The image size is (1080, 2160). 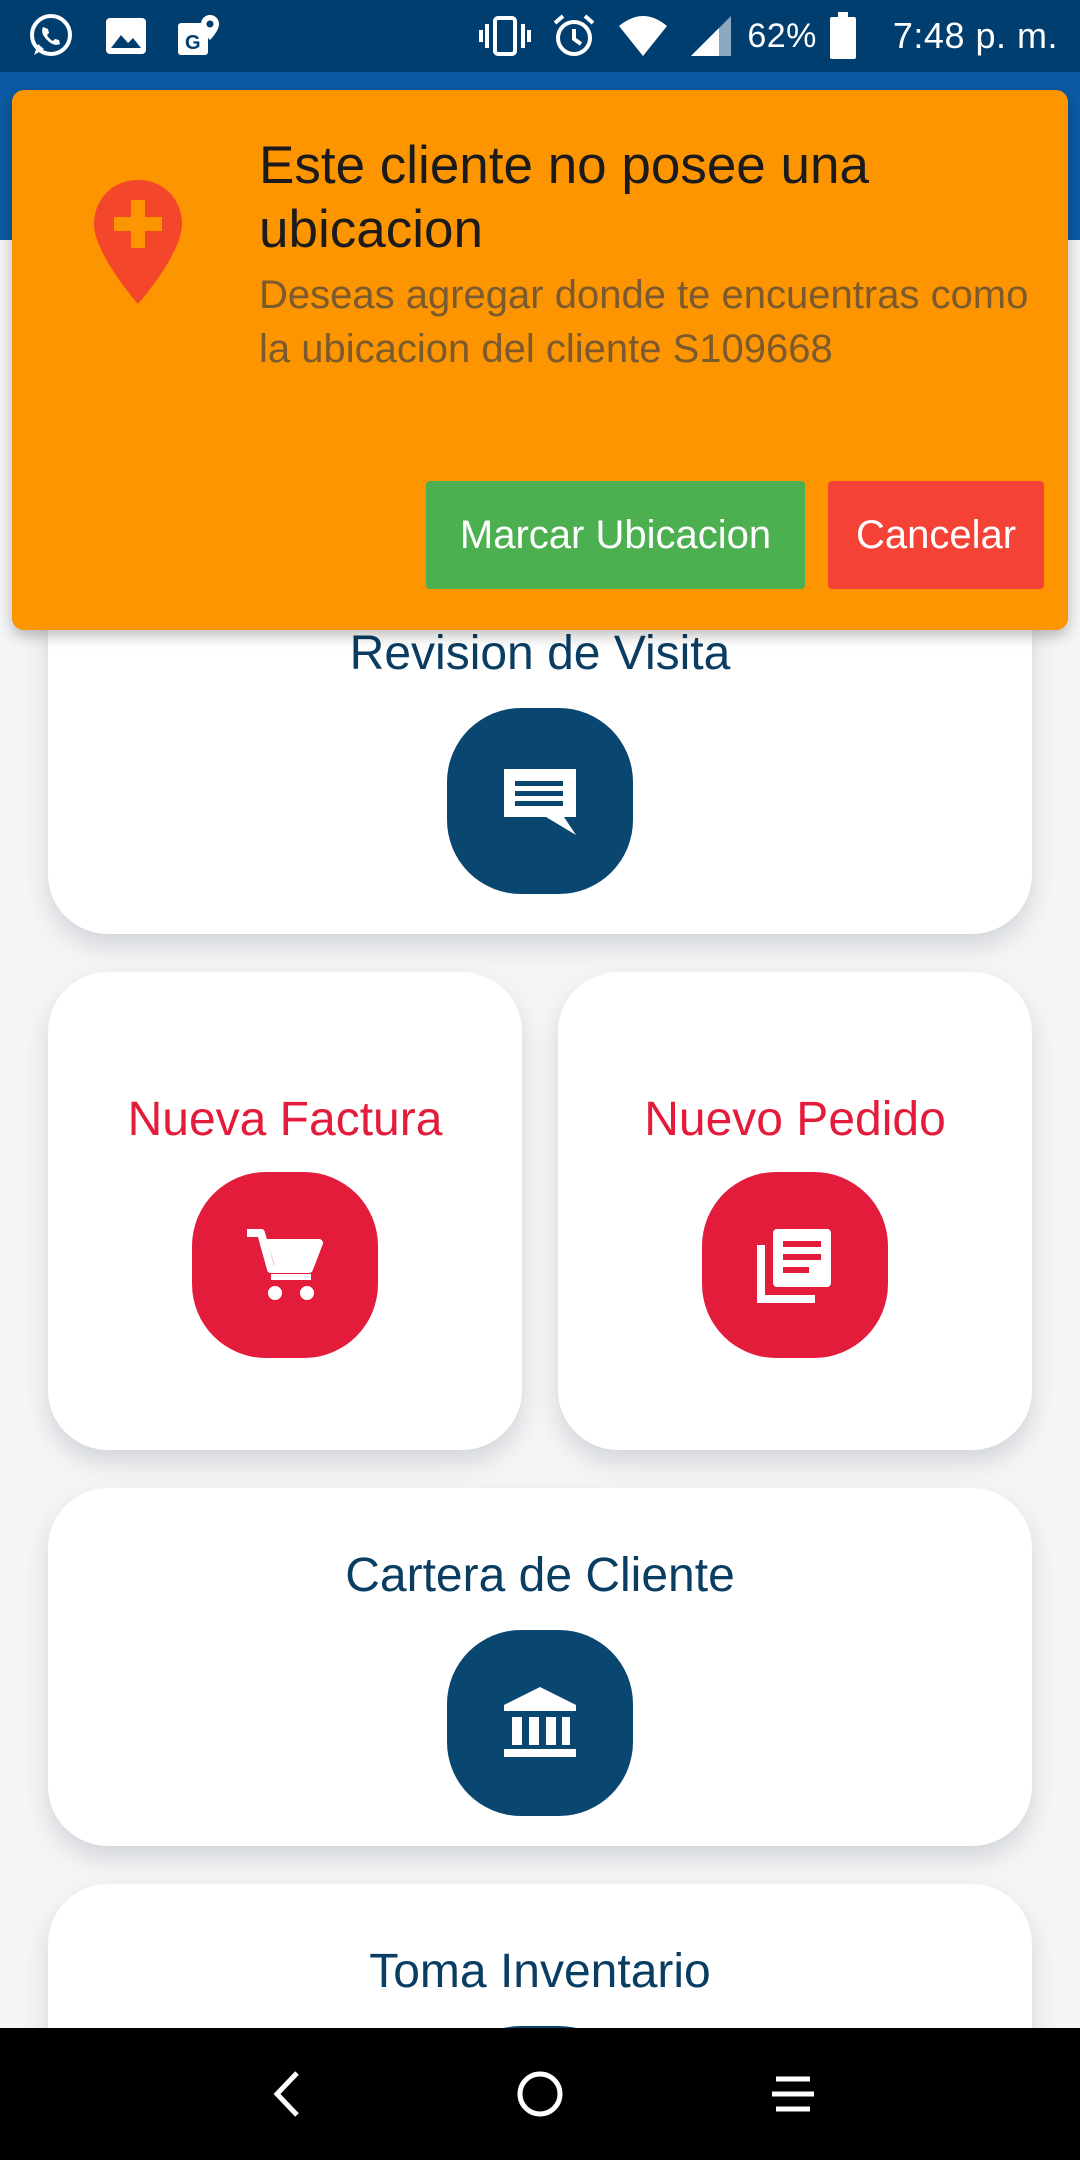 What do you see at coordinates (643, 36) in the screenshot?
I see `wifi-icon` at bounding box center [643, 36].